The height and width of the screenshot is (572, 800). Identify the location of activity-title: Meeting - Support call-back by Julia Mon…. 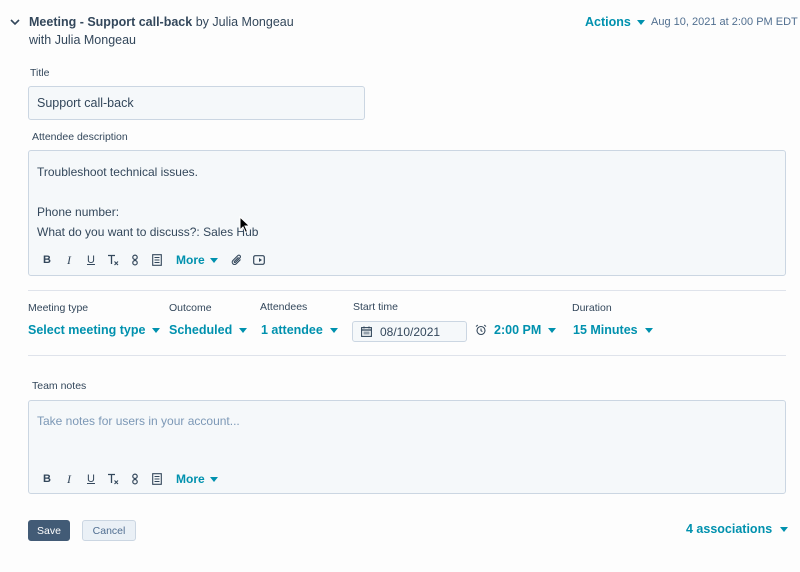
(161, 22).